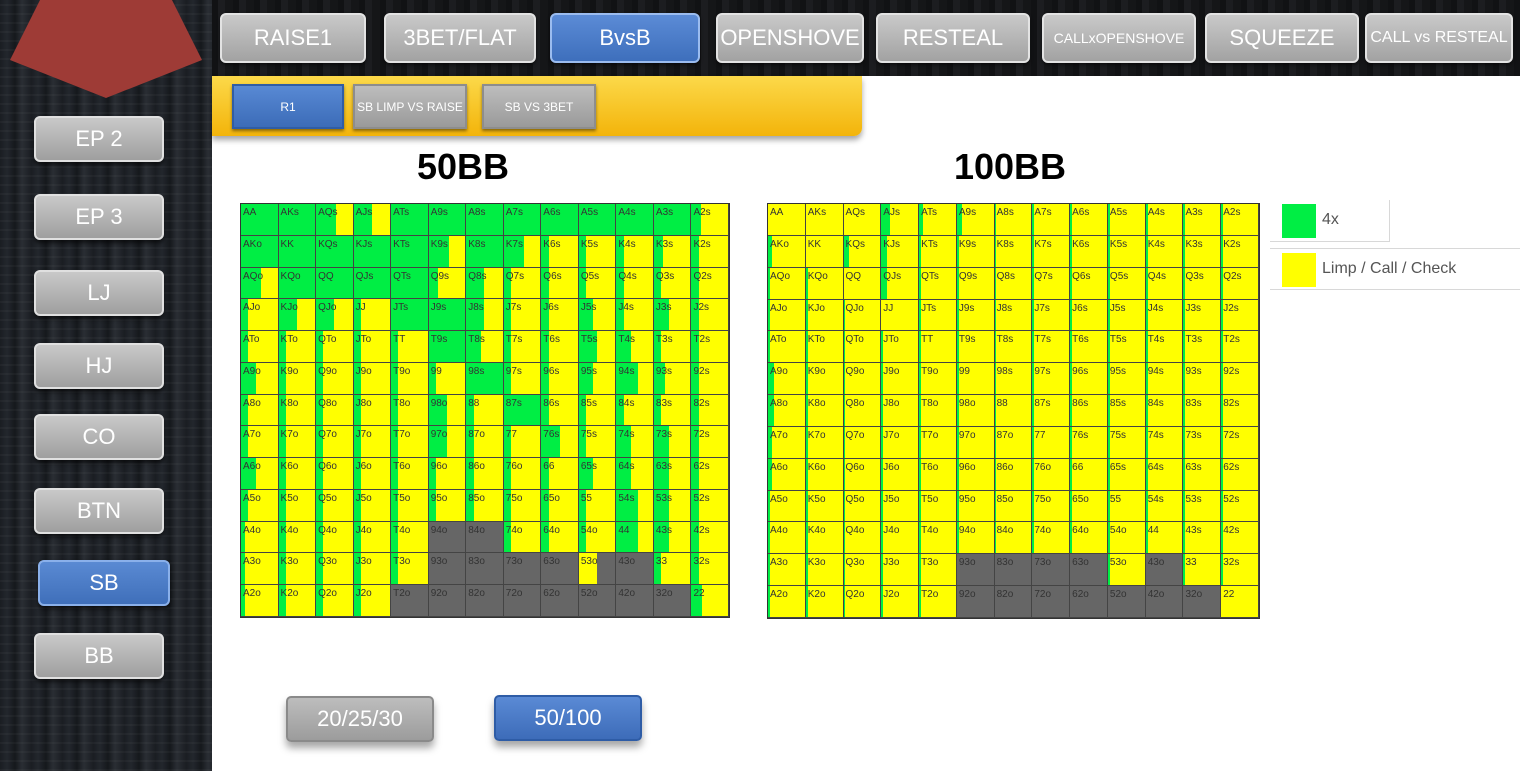 This screenshot has height=771, width=1520. Describe the element at coordinates (252, 498) in the screenshot. I see `hand-label: A5o` at that location.